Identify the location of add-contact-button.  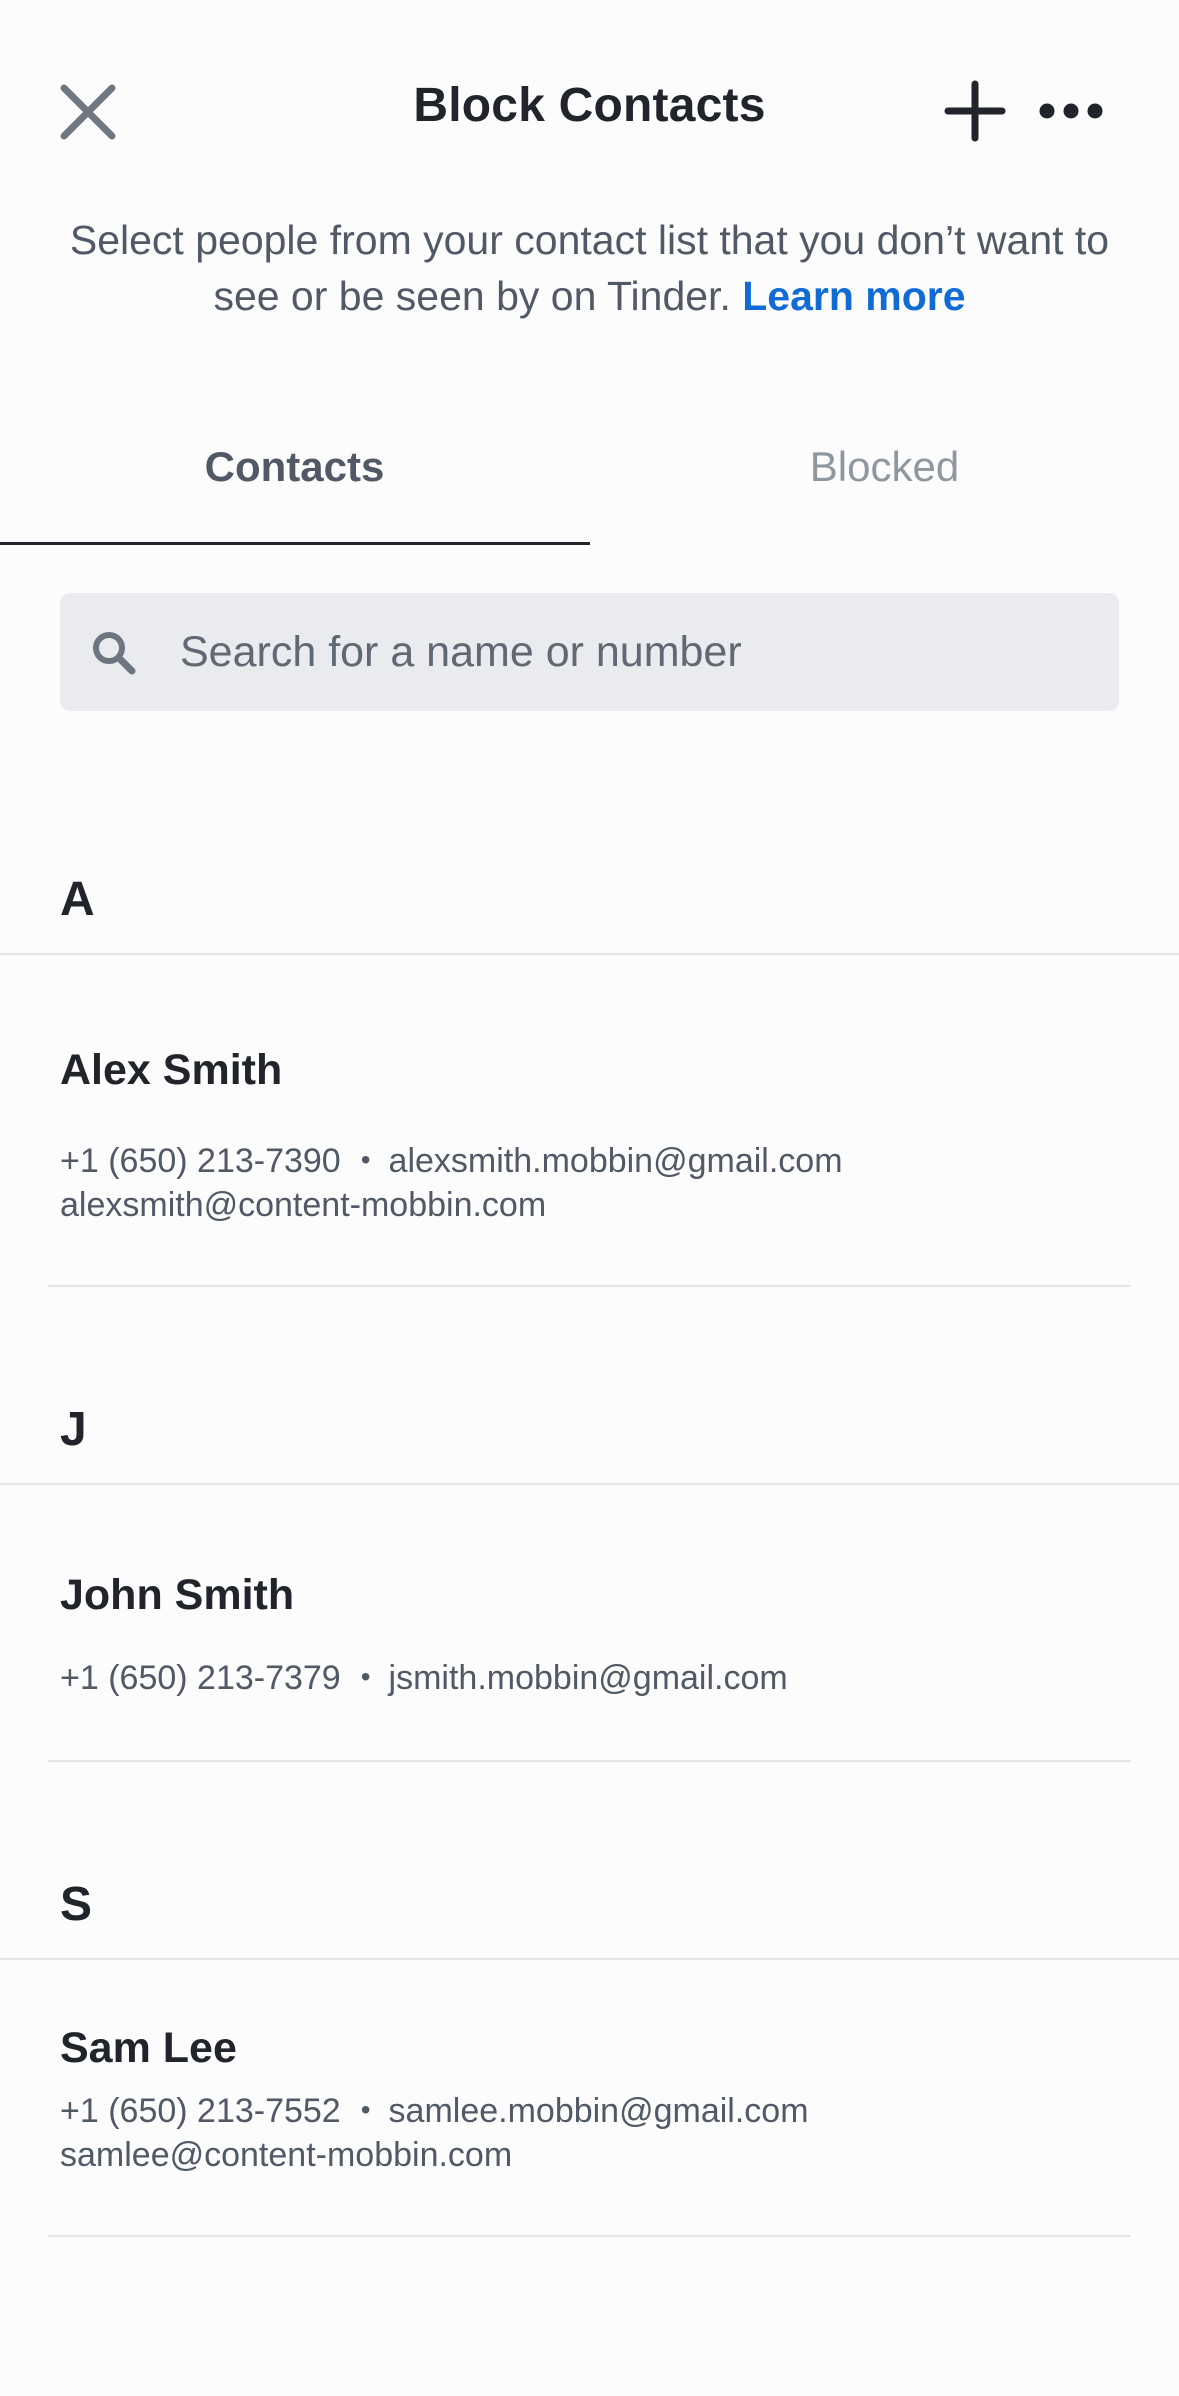
(975, 111).